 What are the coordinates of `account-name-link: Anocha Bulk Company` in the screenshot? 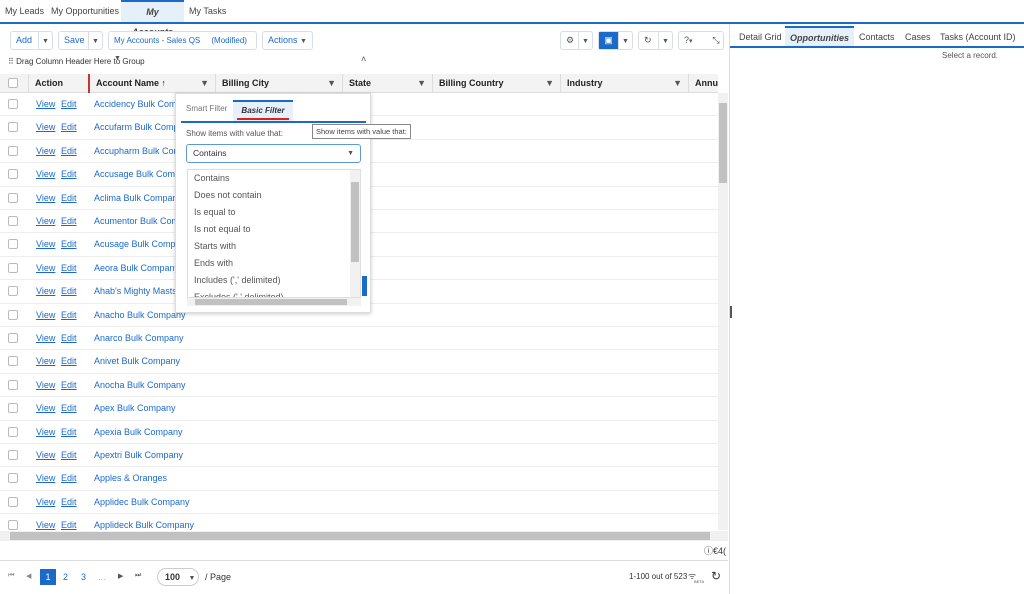 It's located at (140, 385).